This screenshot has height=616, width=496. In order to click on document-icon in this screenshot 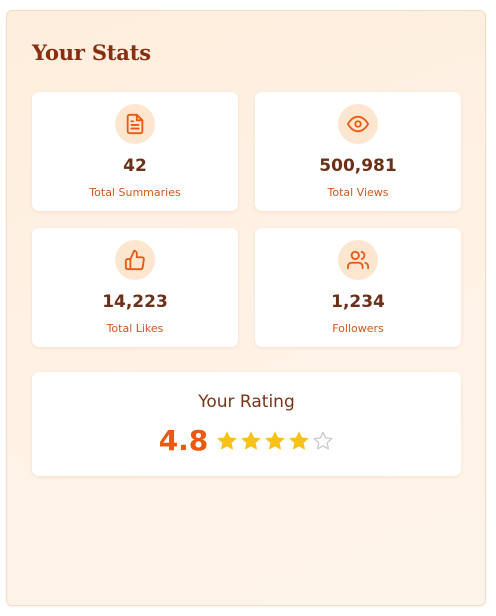, I will do `click(135, 124)`.